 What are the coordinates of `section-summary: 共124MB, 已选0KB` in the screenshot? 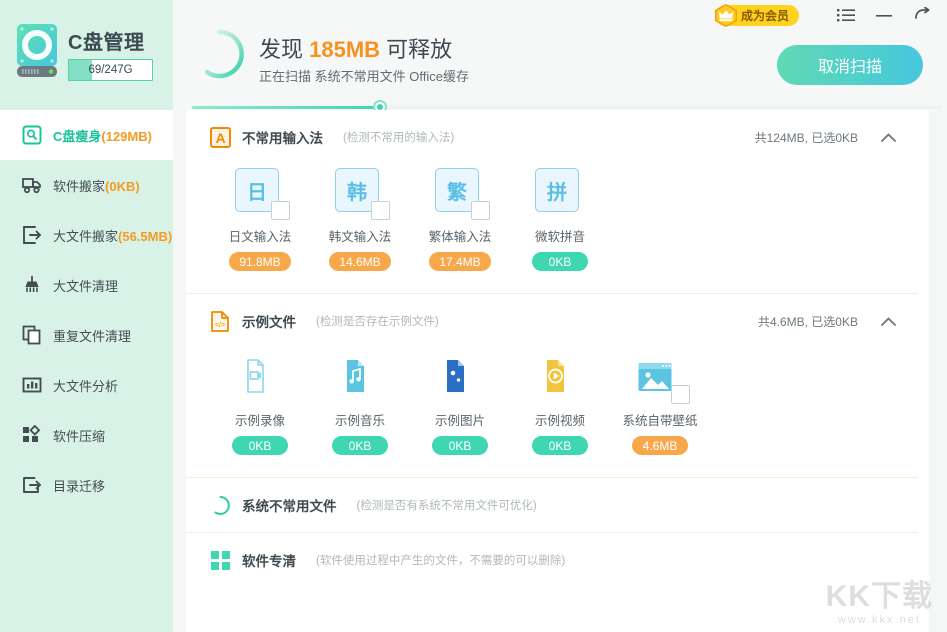 It's located at (806, 137).